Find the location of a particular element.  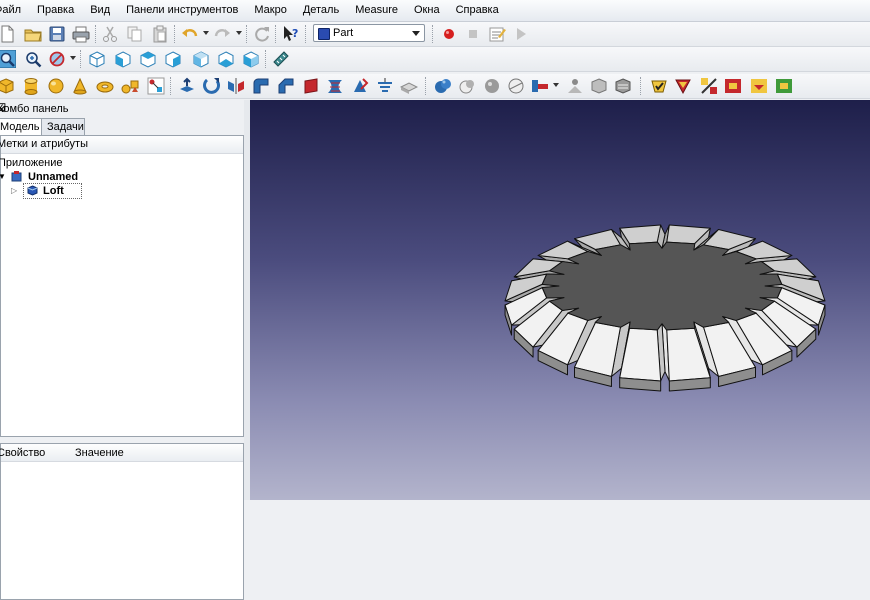

cut-icon is located at coordinates (110, 34).